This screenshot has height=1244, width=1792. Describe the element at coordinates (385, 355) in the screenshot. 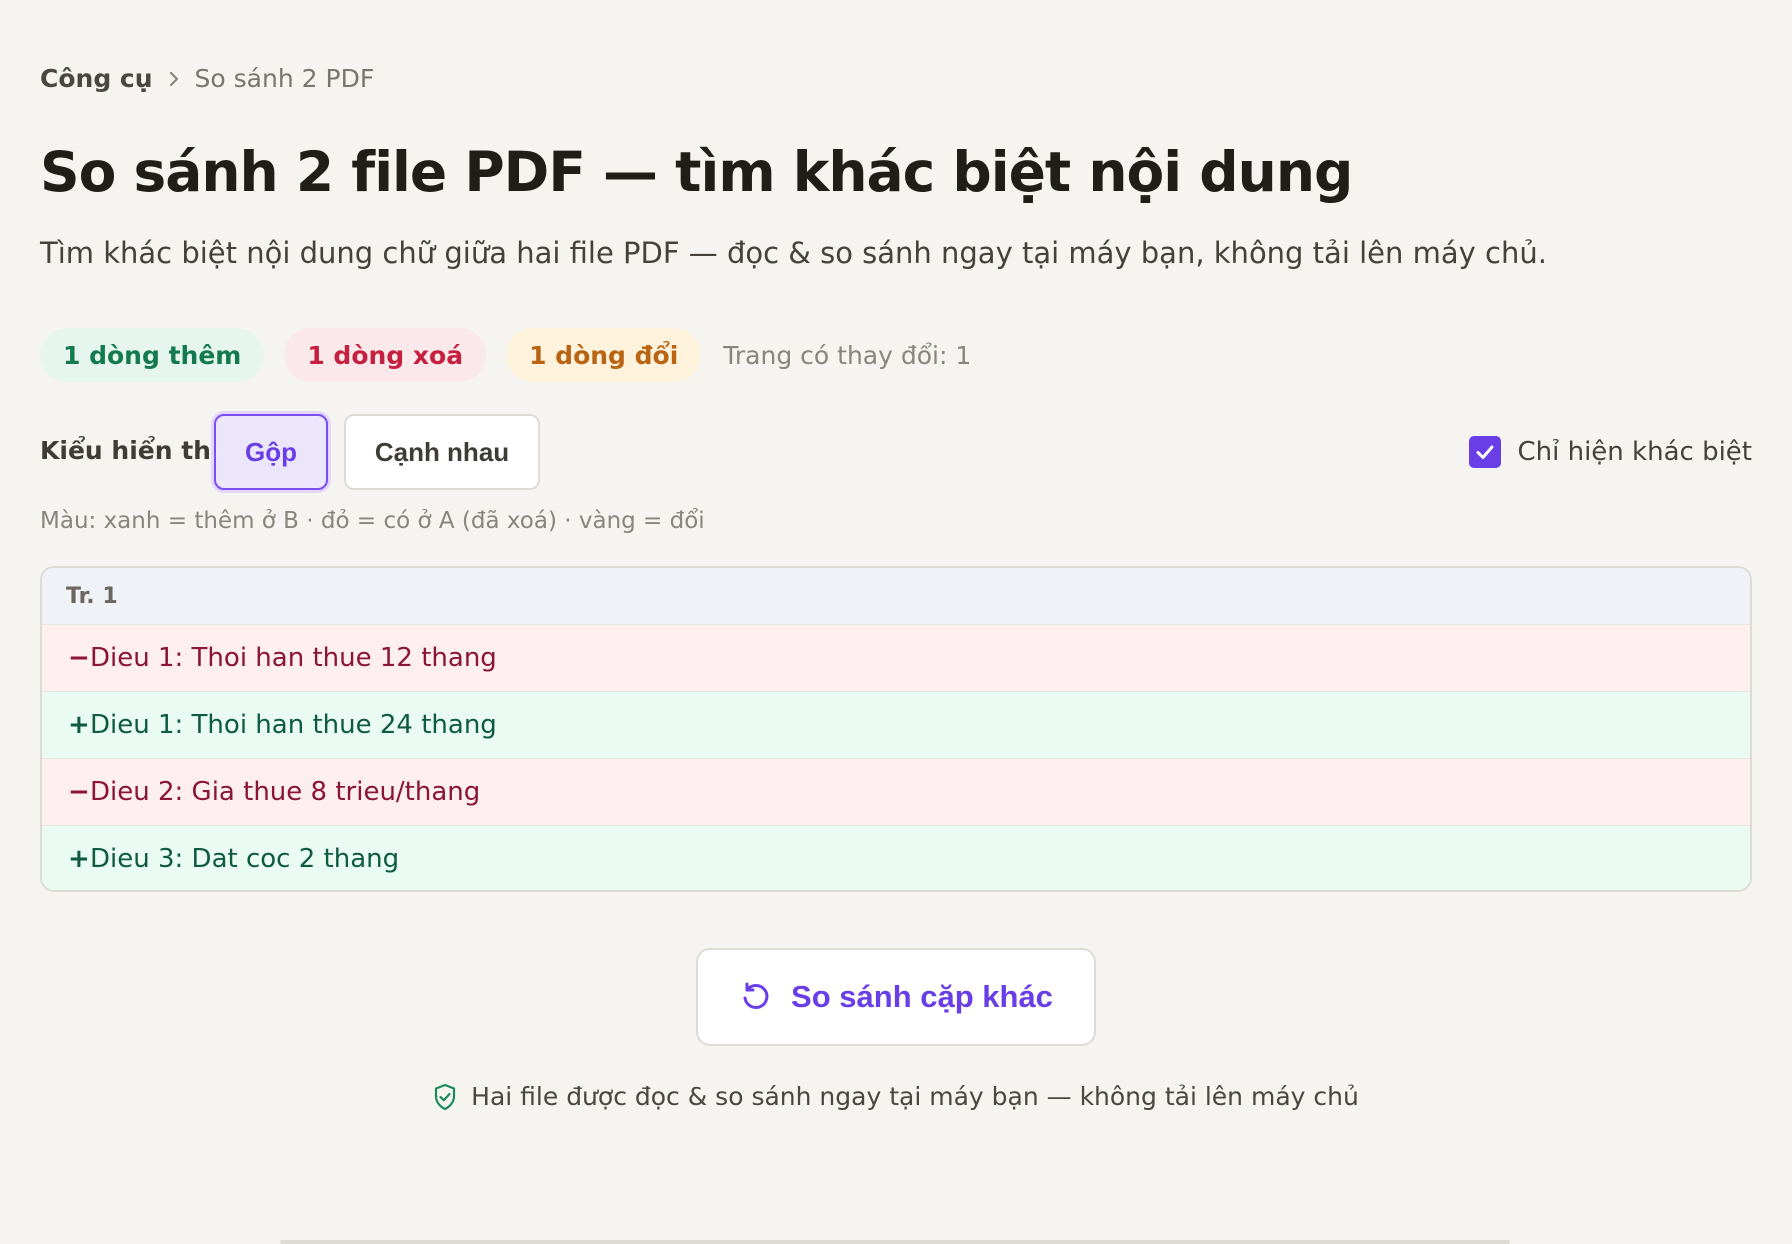

I see `removed-lines-badge: 1 dòng xoá` at that location.